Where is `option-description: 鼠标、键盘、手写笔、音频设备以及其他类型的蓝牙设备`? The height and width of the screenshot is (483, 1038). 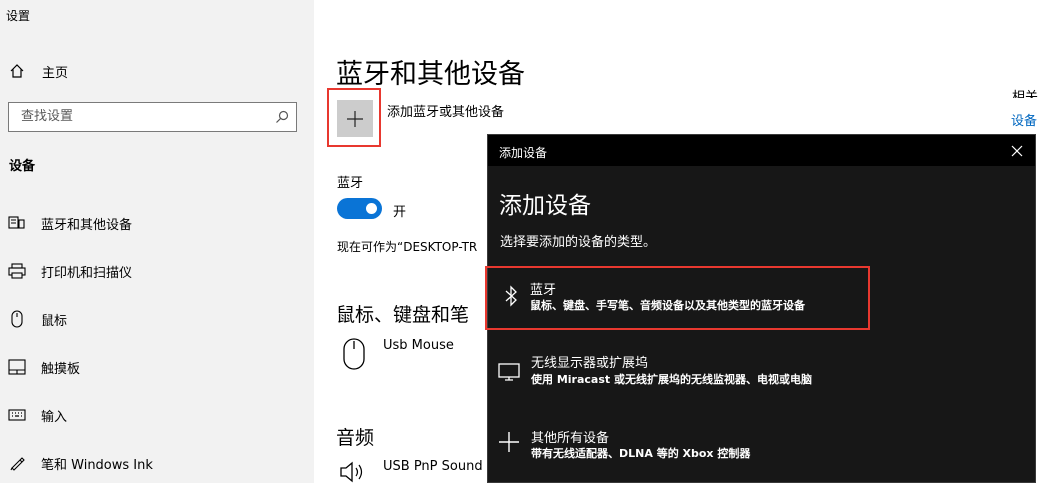
option-description: 鼠标、键盘、手写笔、音频设备以及其他类型的蓝牙设备 is located at coordinates (667, 305).